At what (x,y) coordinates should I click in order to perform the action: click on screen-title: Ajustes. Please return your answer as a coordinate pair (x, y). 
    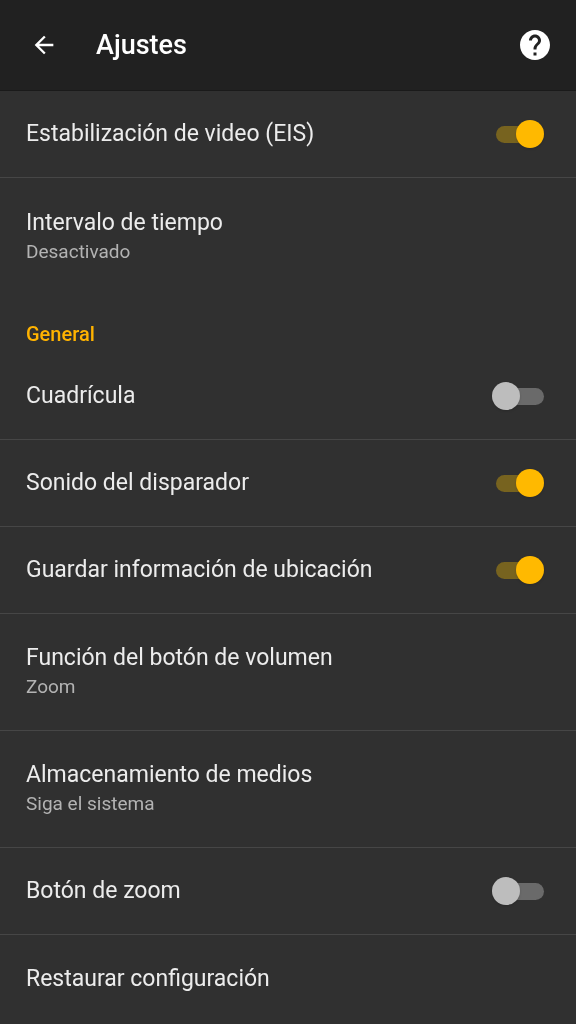
    Looking at the image, I should click on (141, 45).